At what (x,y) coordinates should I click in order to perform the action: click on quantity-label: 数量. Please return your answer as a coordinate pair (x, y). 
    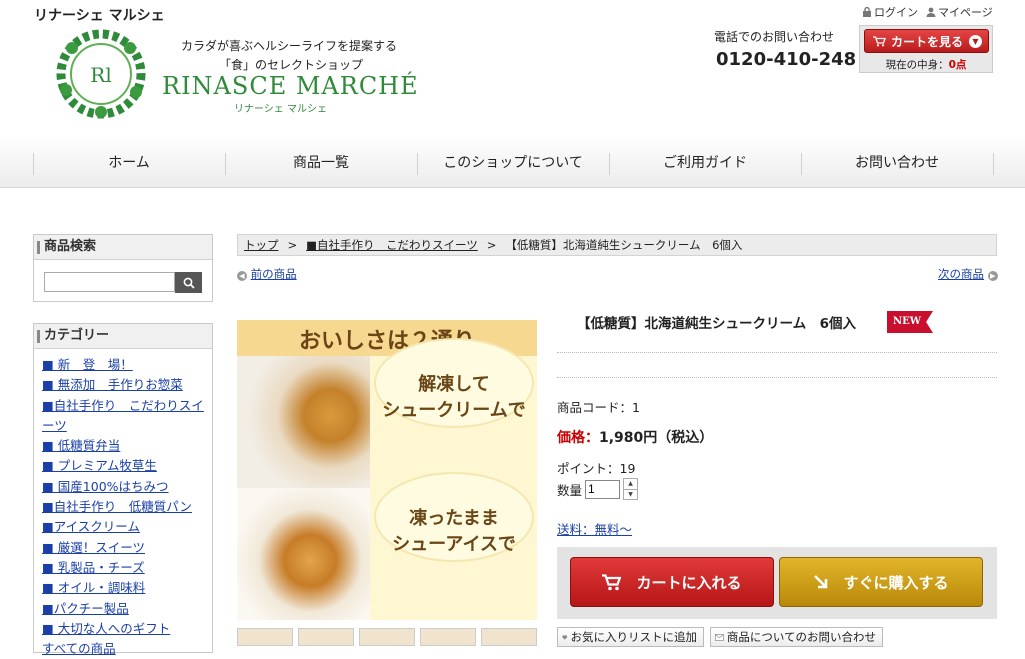
    Looking at the image, I should click on (570, 490).